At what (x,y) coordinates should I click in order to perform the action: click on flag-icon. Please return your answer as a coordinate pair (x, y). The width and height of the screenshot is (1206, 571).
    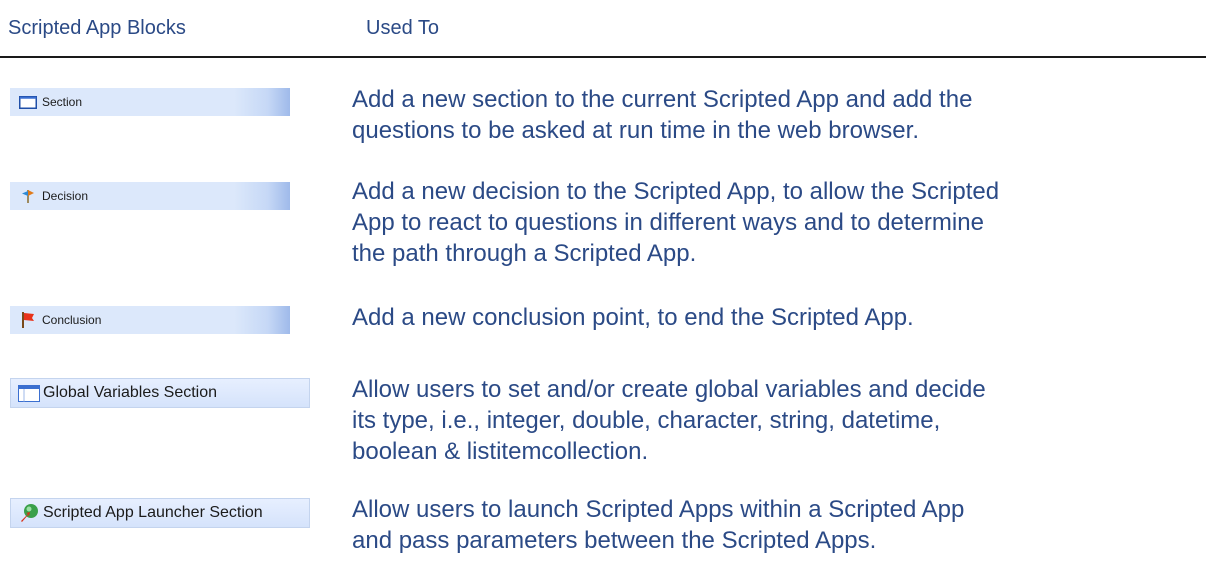
    Looking at the image, I should click on (28, 320).